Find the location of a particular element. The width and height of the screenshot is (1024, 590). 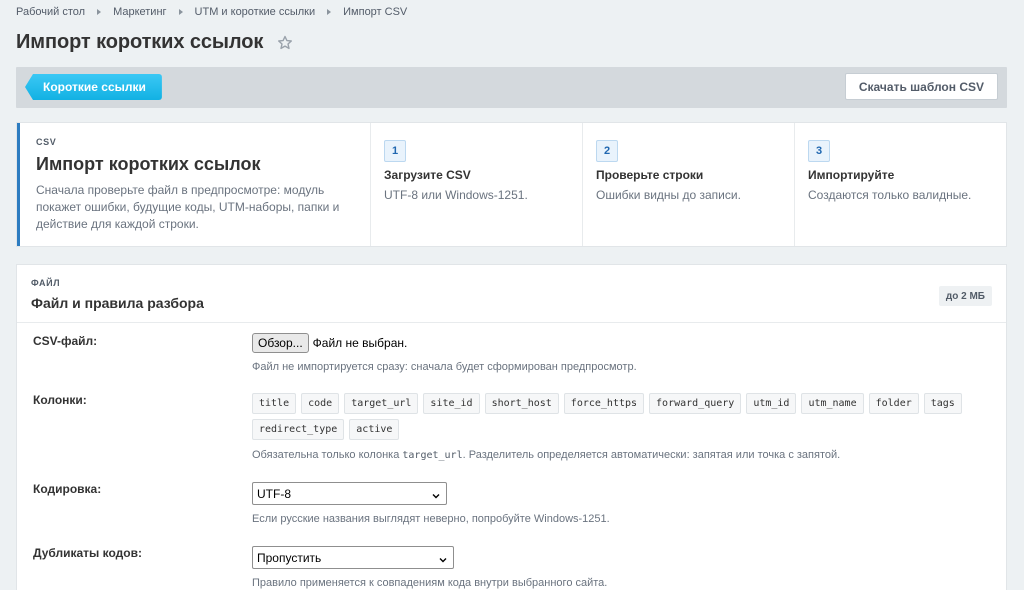

column-chip: code is located at coordinates (320, 403).